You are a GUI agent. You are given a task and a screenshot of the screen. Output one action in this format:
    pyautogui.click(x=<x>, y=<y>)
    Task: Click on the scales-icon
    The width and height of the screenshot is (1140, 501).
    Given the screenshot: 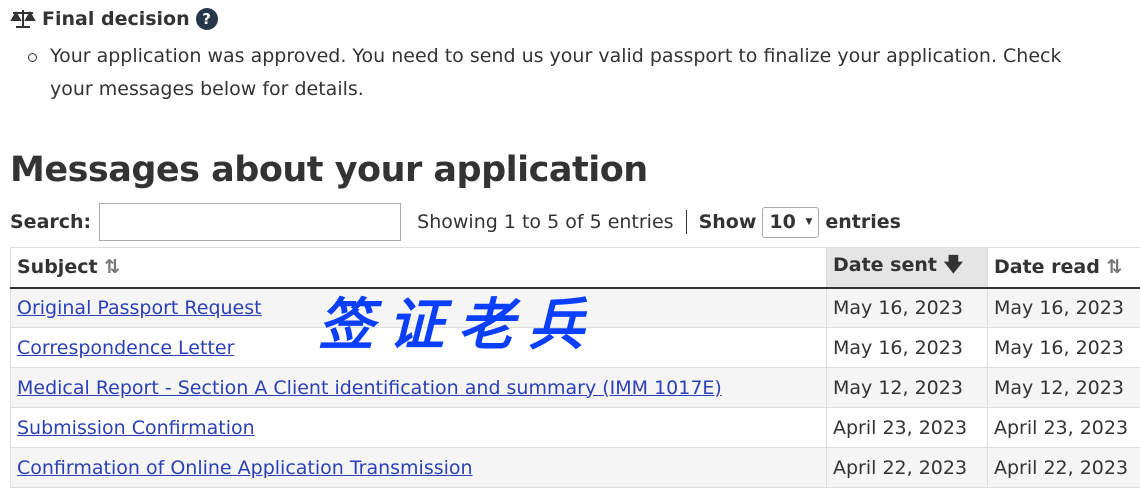 What is the action you would take?
    pyautogui.click(x=23, y=19)
    